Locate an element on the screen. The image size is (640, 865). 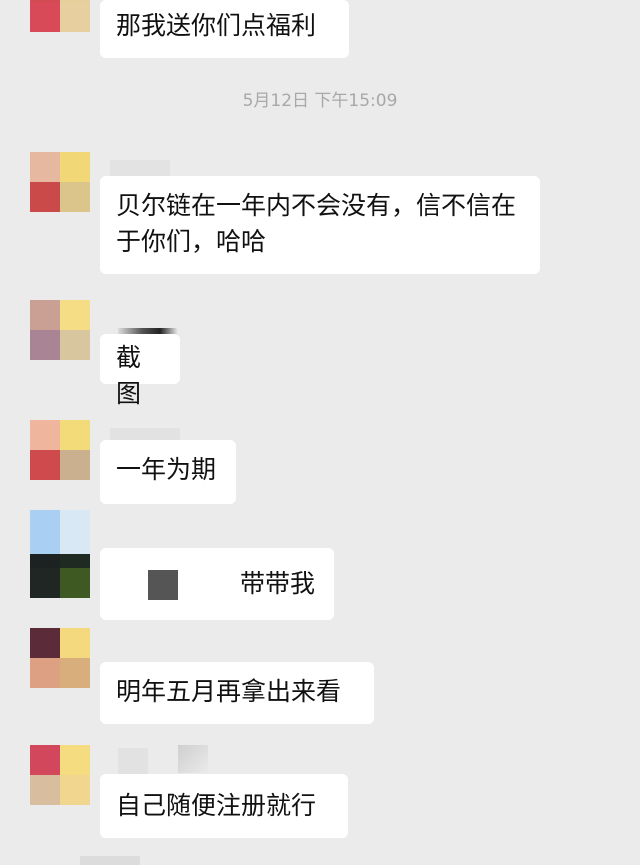
message-text: 明年五月再拿出来看 is located at coordinates (229, 691).